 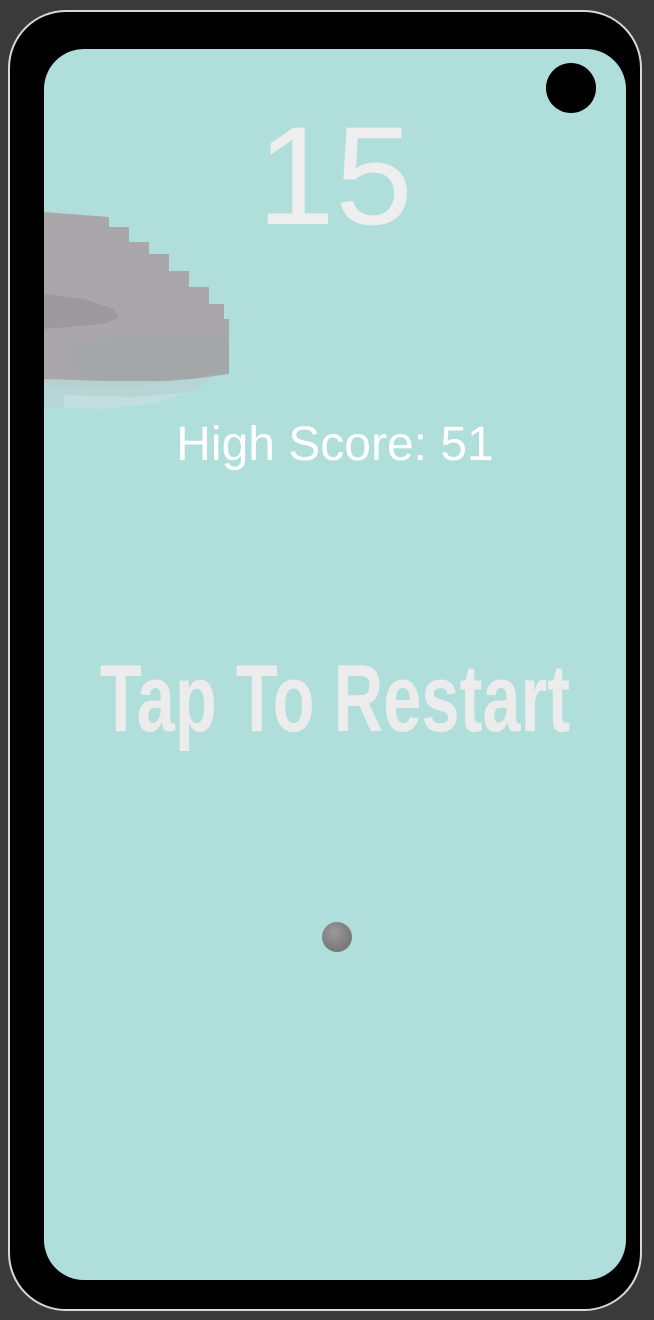 What do you see at coordinates (335, 444) in the screenshot?
I see `high-score-label: High Score: 51` at bounding box center [335, 444].